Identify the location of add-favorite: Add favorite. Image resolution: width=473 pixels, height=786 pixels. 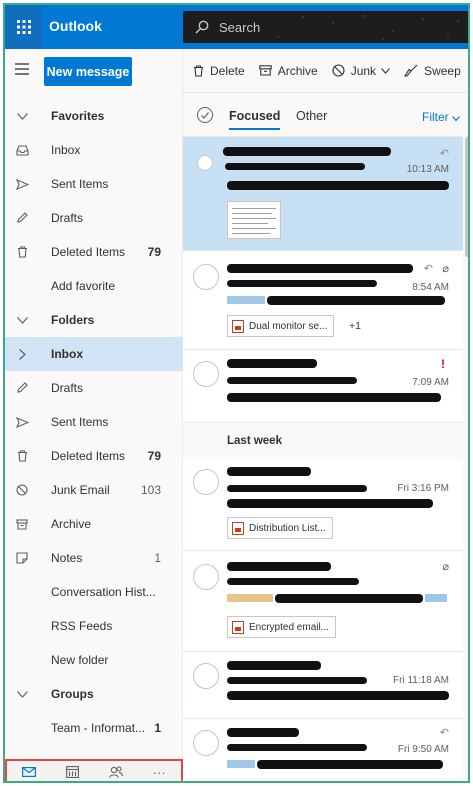
(94, 286).